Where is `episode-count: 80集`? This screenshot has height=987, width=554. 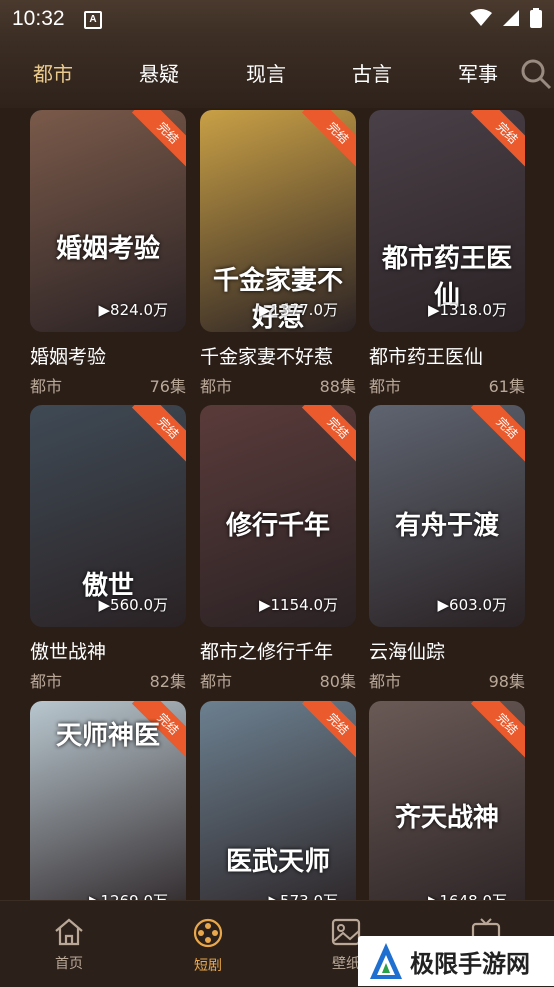
episode-count: 80集 is located at coordinates (337, 681).